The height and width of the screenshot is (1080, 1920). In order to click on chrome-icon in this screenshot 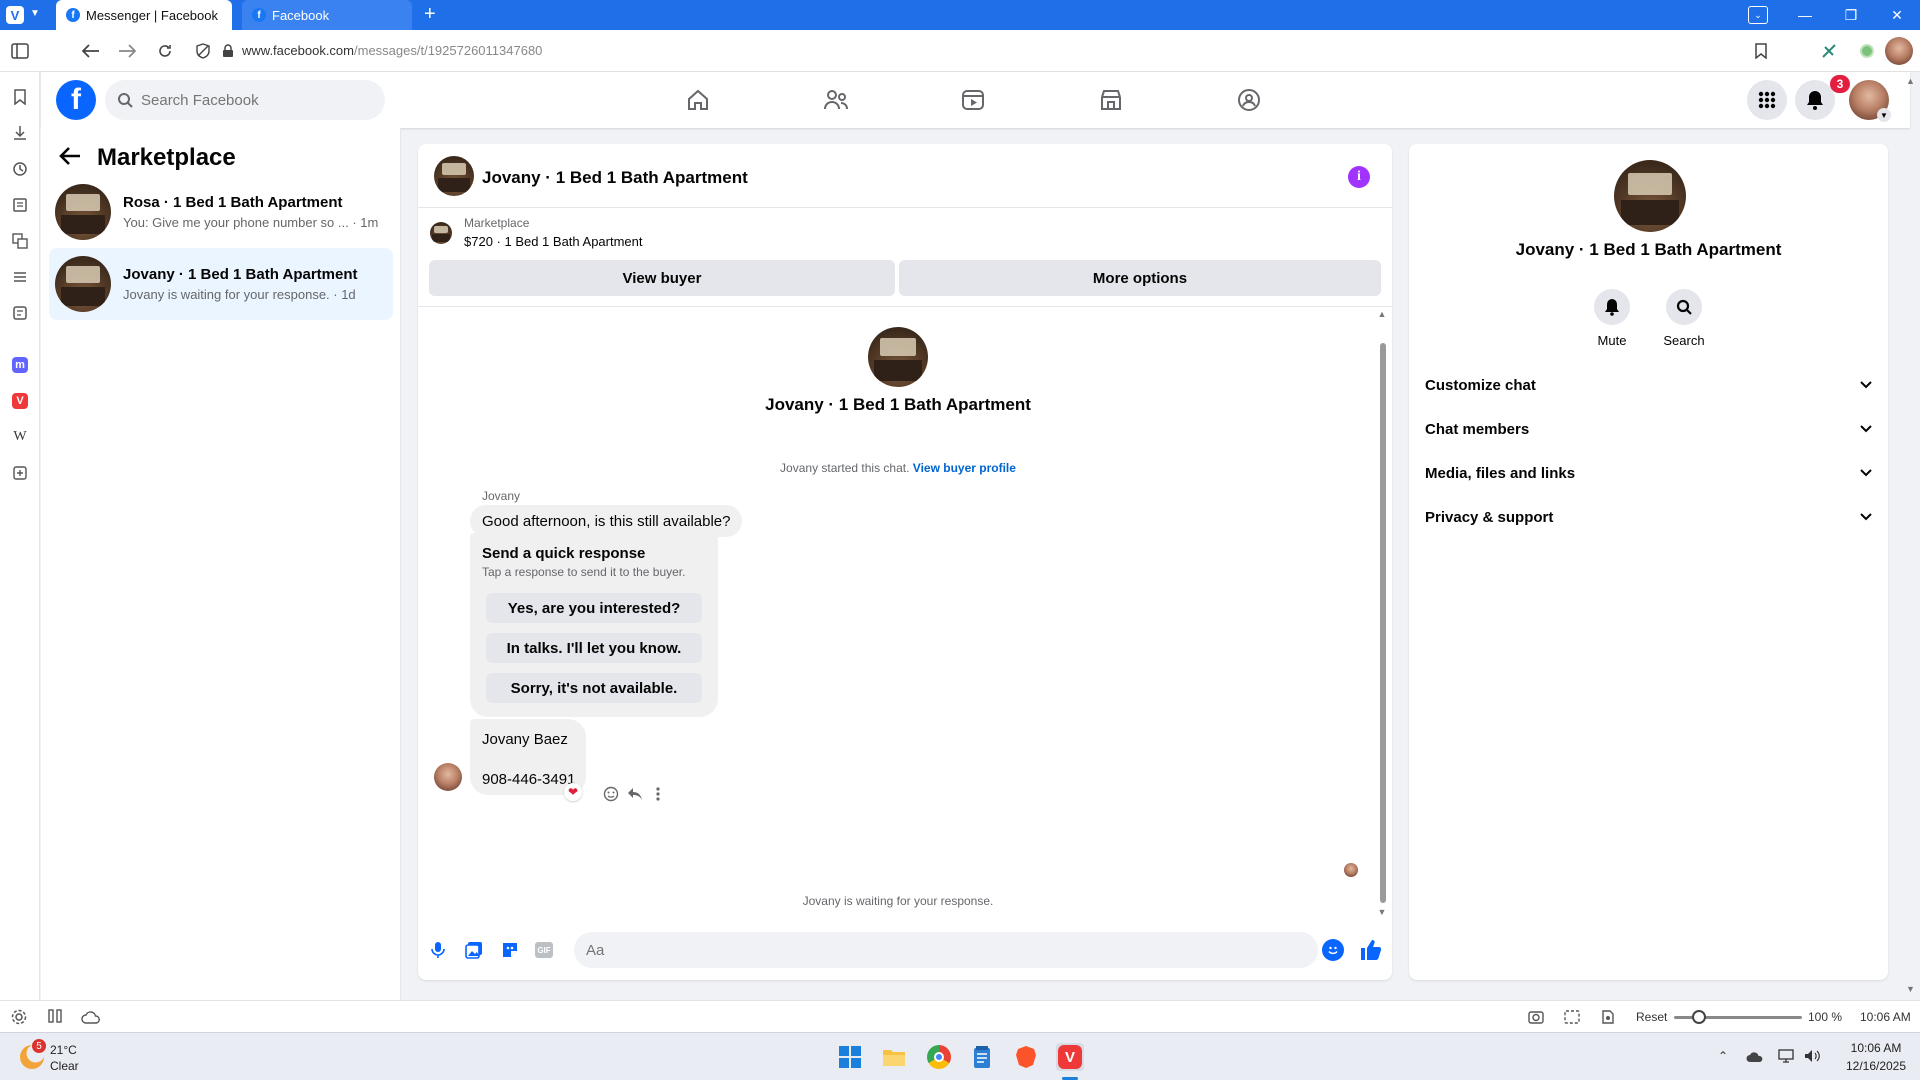, I will do `click(939, 1057)`.